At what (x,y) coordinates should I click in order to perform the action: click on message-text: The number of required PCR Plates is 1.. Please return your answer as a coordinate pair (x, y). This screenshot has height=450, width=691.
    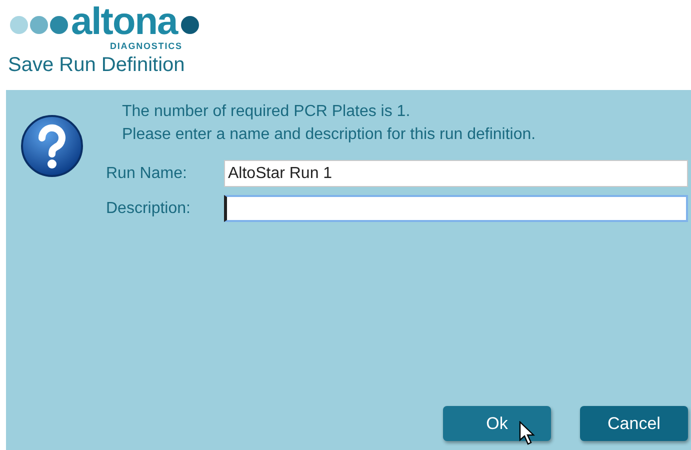
    Looking at the image, I should click on (266, 112).